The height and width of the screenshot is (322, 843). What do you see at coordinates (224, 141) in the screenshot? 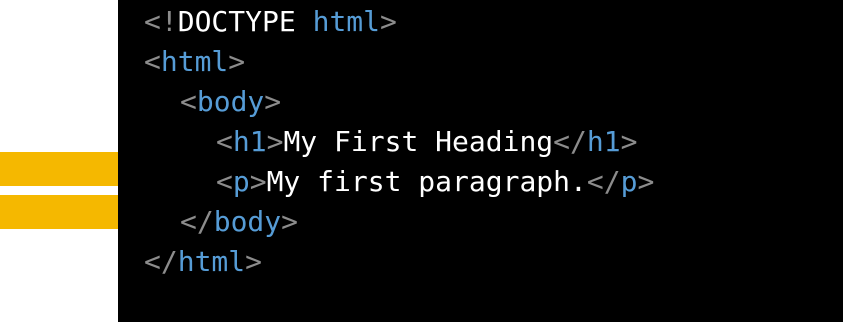
I see `h1-open-lt: <` at bounding box center [224, 141].